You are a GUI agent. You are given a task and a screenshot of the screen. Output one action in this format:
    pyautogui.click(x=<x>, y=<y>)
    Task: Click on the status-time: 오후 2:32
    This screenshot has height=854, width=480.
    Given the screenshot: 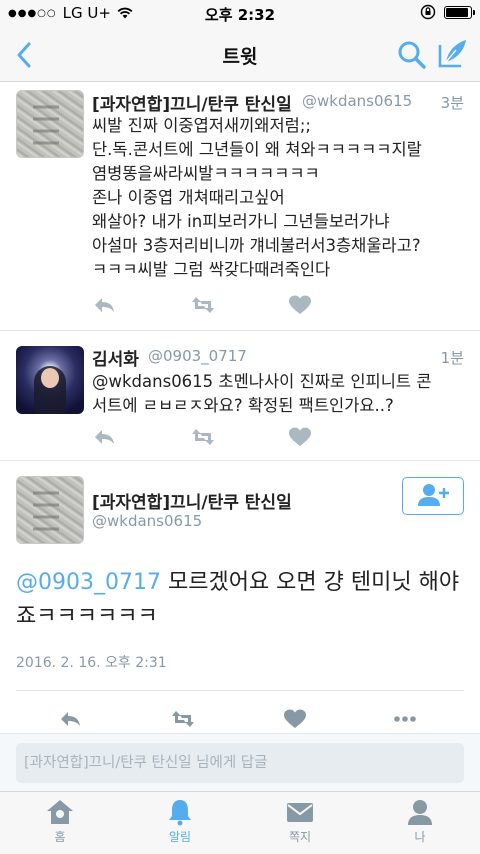 What is the action you would take?
    pyautogui.click(x=240, y=15)
    